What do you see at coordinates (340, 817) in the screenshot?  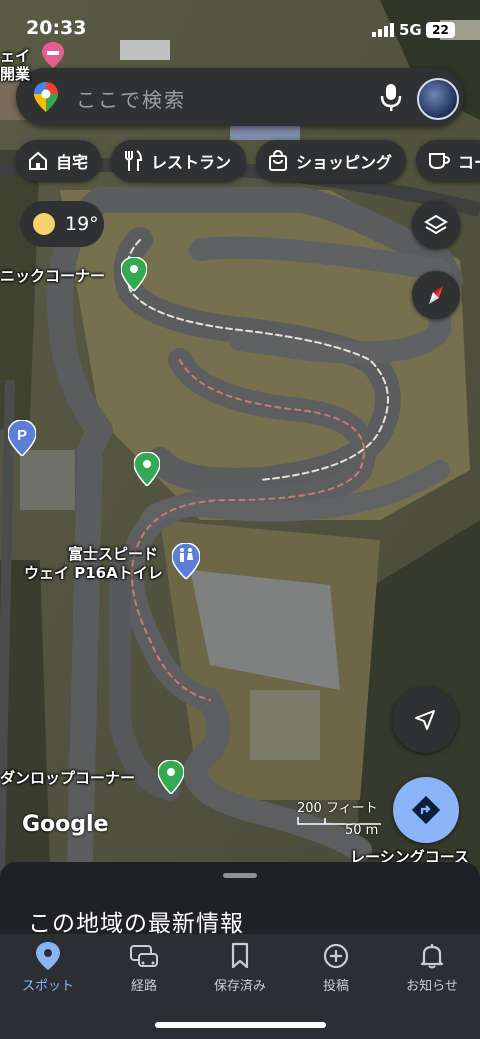 I see `map-scale: 200 フィート 50 m` at bounding box center [340, 817].